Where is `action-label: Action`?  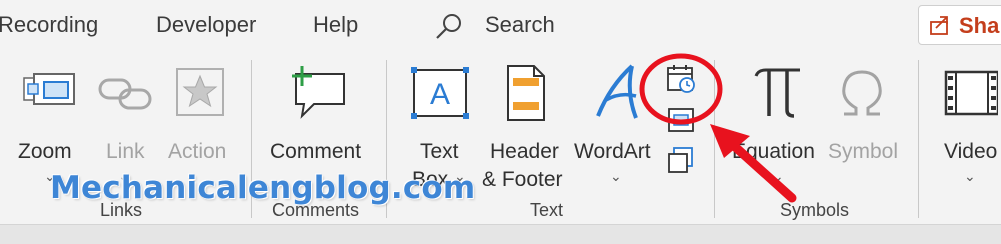
action-label: Action is located at coordinates (197, 151).